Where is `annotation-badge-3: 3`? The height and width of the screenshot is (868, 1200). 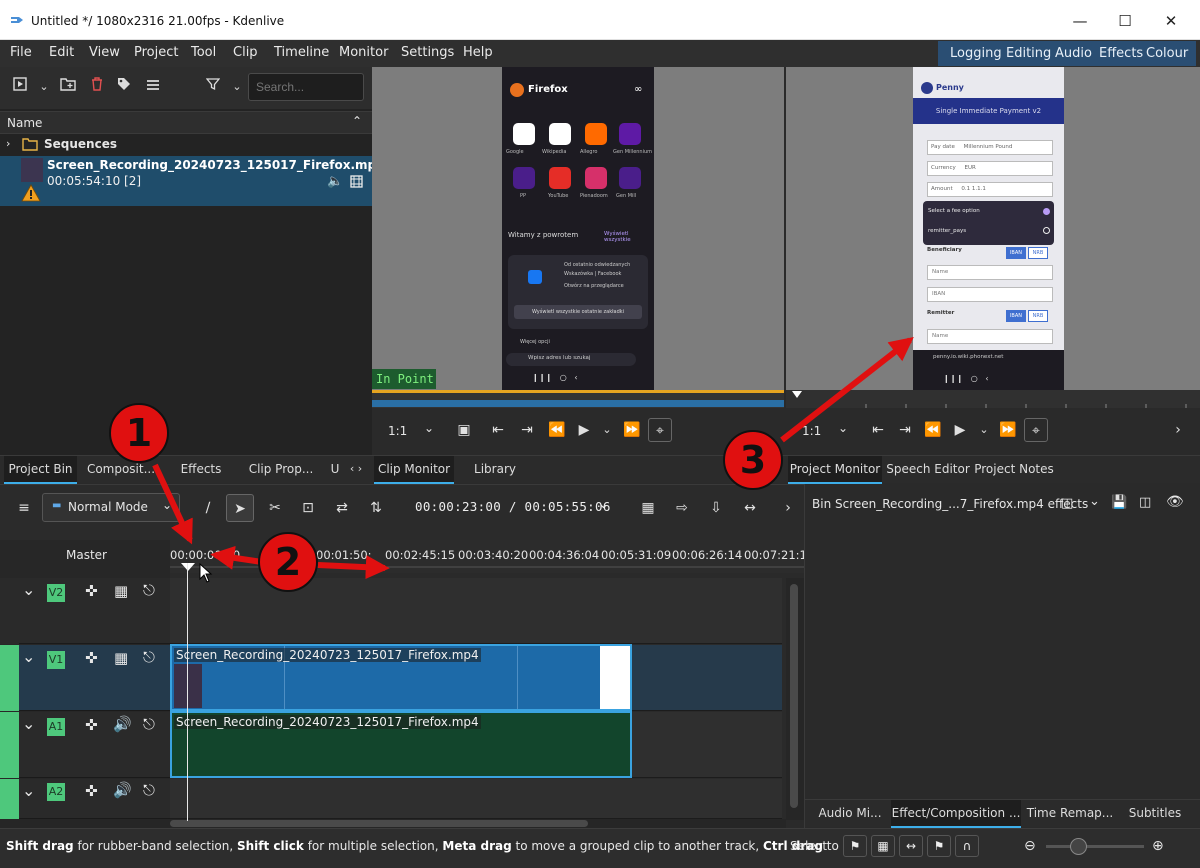 annotation-badge-3: 3 is located at coordinates (753, 460).